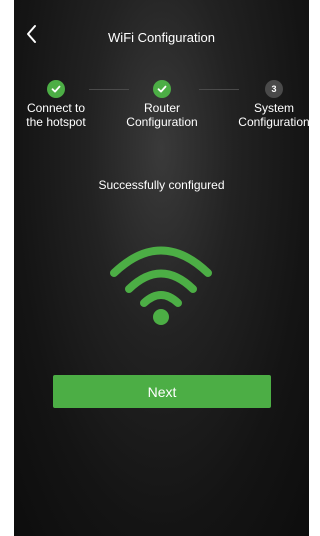 The image size is (320, 536). I want to click on step-number-badge: 3, so click(274, 89).